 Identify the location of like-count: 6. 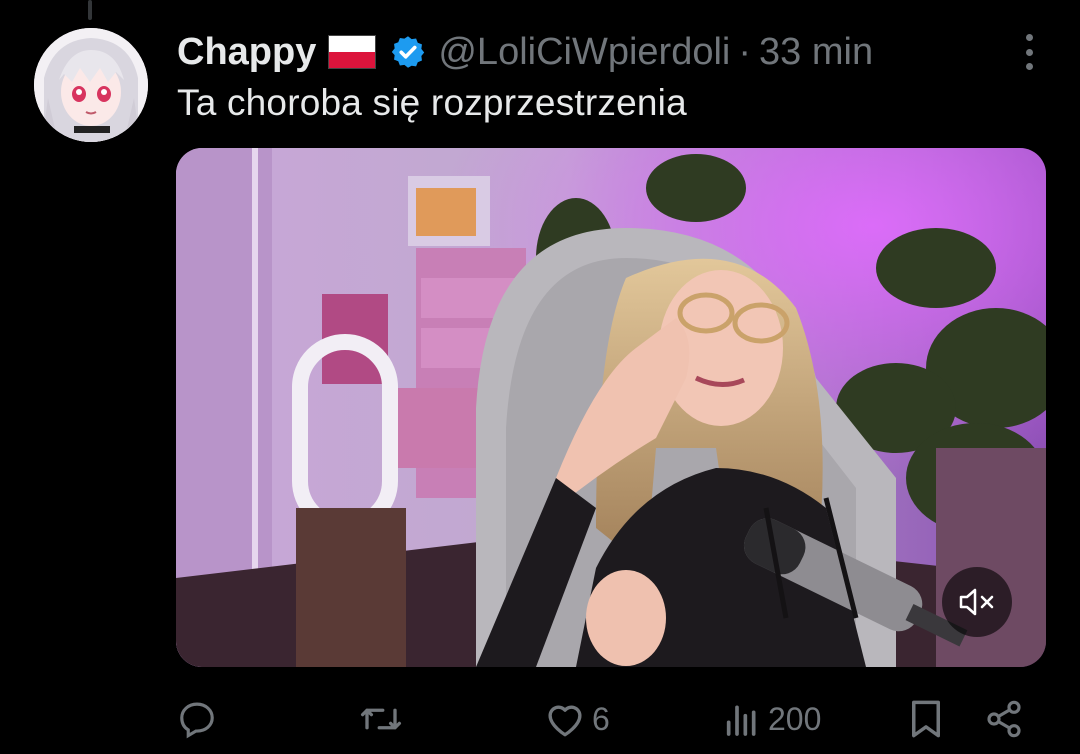
(601, 718).